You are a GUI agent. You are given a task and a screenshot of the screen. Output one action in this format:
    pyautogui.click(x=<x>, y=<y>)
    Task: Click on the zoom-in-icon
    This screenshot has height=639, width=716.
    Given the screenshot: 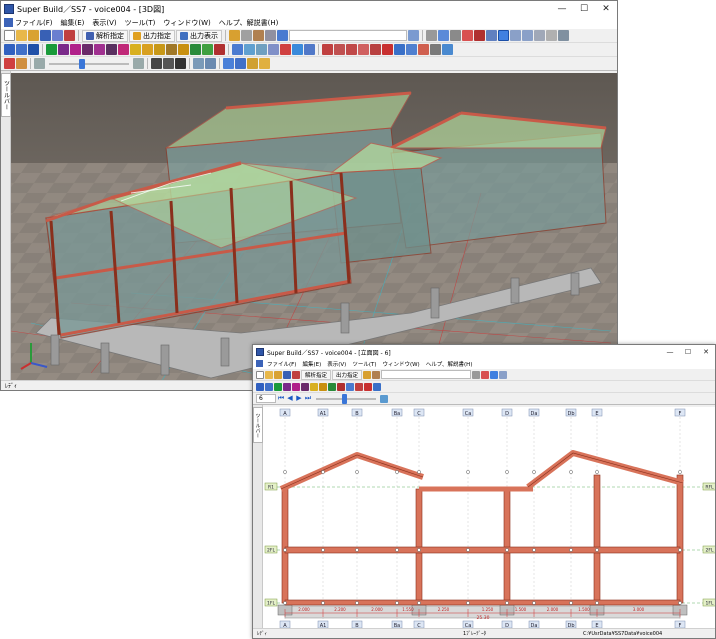 What is the action you would take?
    pyautogui.click(x=138, y=63)
    